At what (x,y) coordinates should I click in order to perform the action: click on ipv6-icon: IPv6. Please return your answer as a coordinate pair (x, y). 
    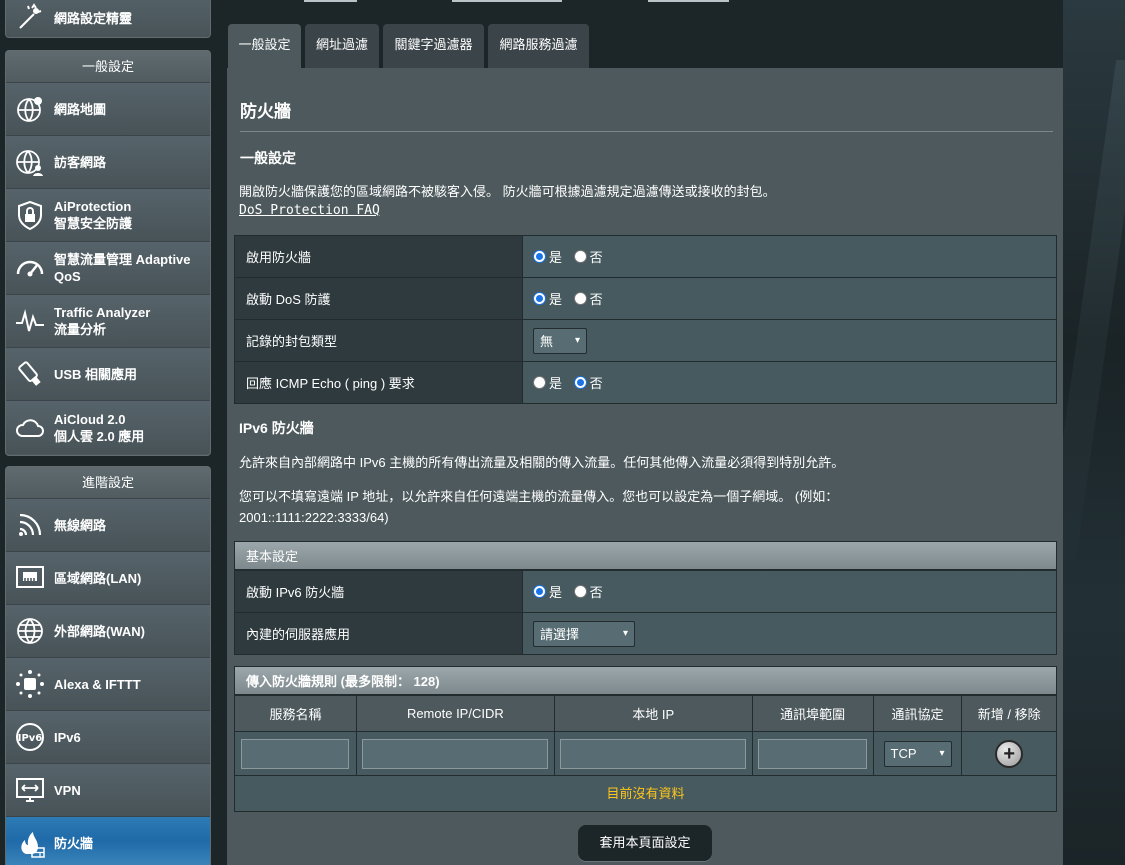
    Looking at the image, I should click on (30, 737).